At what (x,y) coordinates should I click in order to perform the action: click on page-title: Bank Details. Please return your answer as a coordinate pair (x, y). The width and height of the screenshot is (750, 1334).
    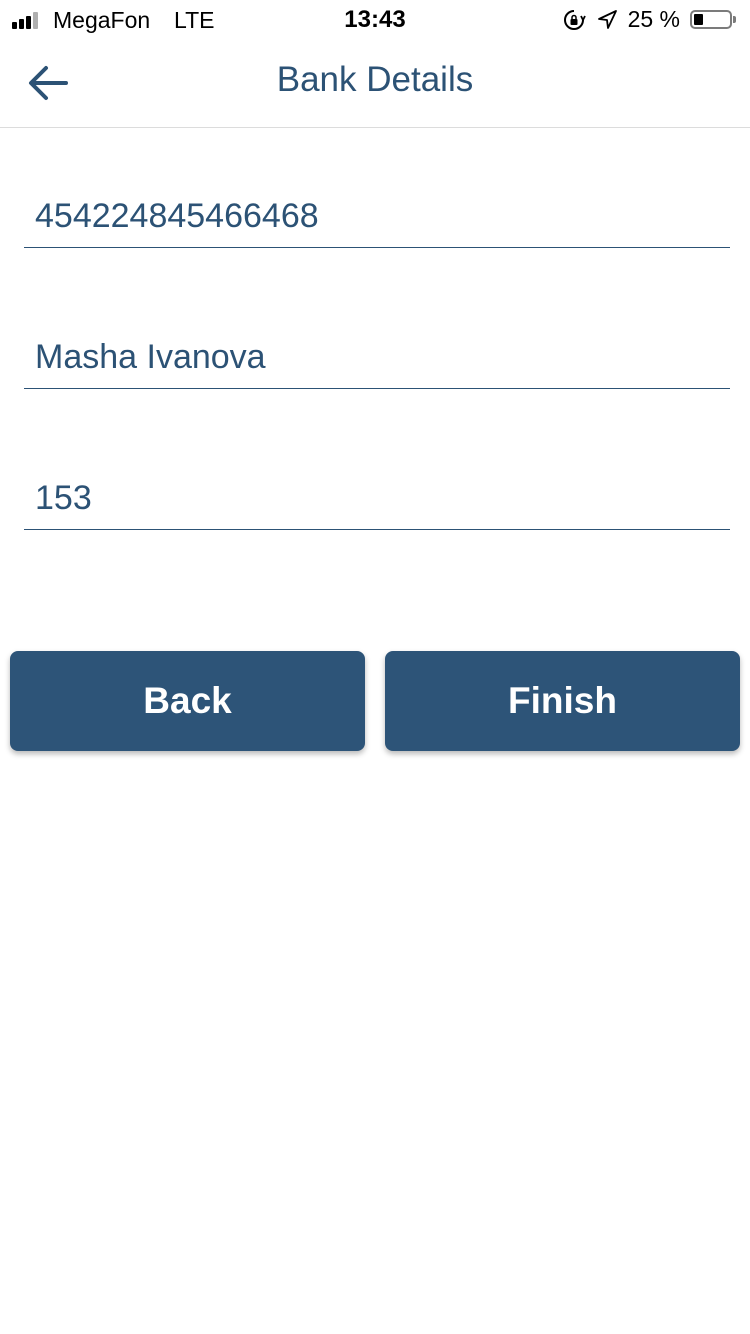
    Looking at the image, I should click on (375, 79).